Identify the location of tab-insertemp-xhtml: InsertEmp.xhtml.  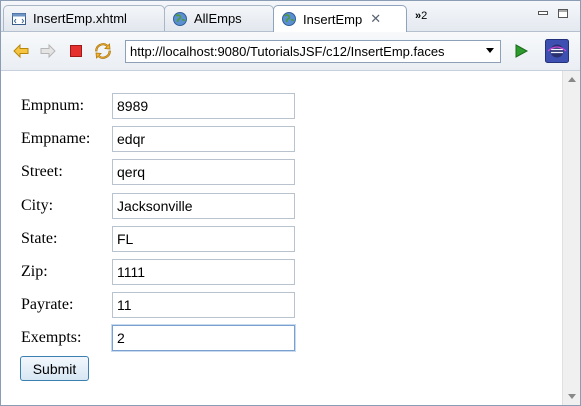
(84, 18).